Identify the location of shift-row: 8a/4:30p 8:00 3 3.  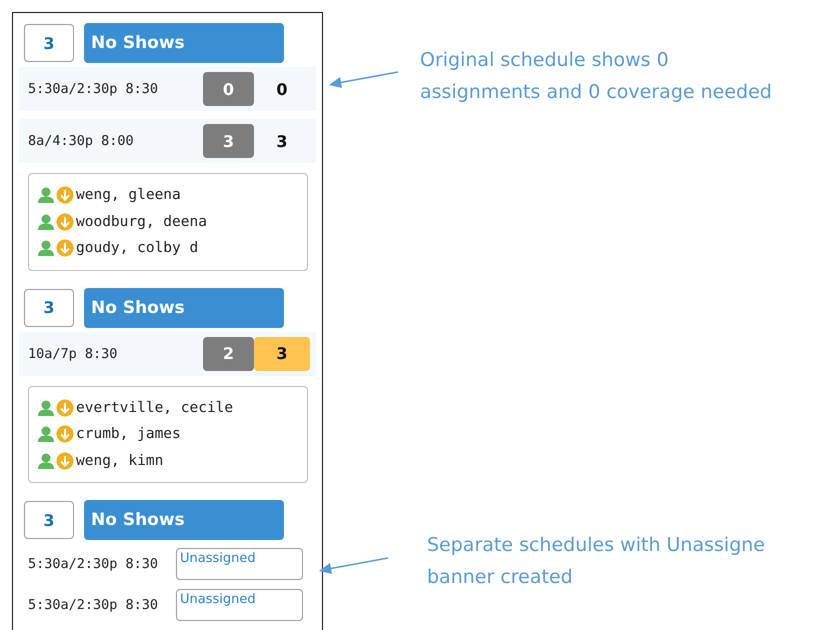
(167, 141).